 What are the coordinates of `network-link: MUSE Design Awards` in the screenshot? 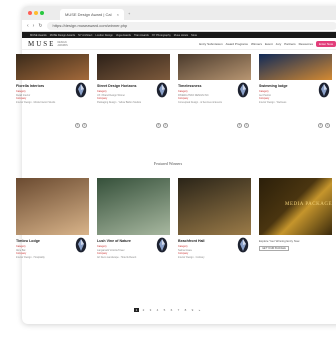 It's located at (62, 35).